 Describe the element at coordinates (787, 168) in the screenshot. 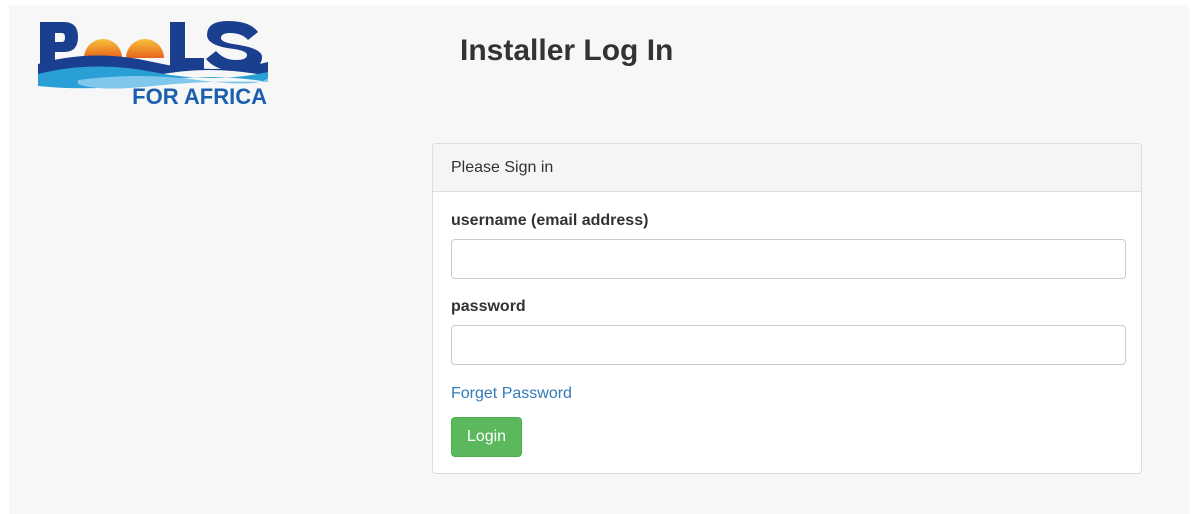

I see `panel-heading: Please Sign in` at that location.